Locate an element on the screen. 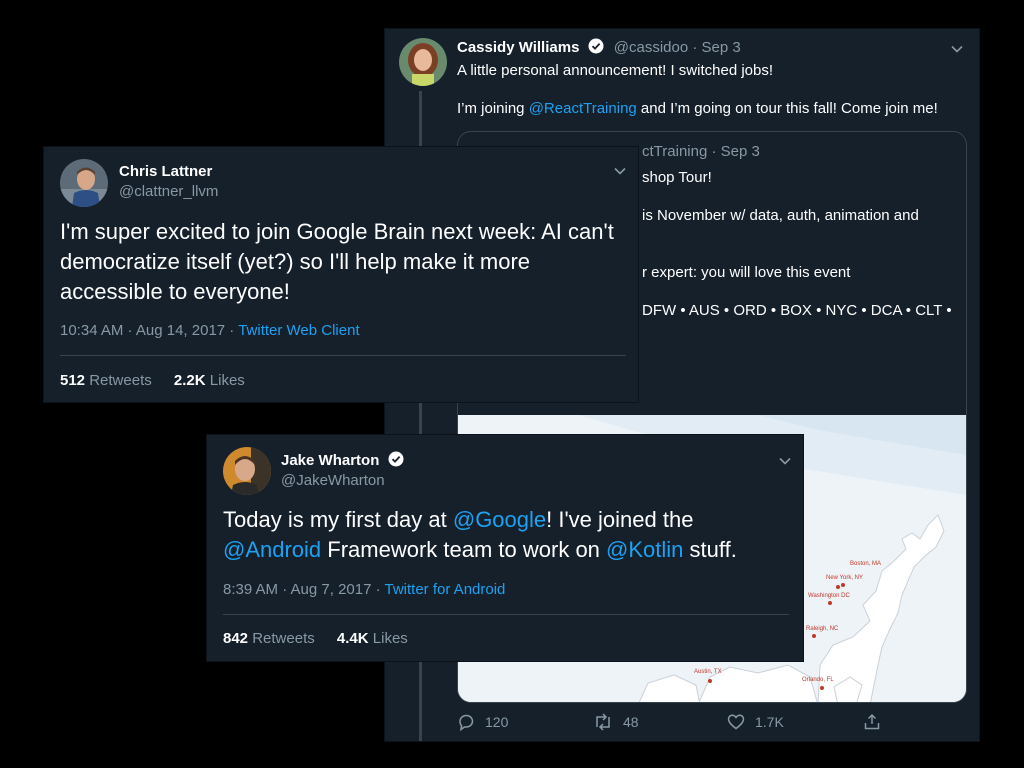  reply-button: 120 is located at coordinates (482, 722).